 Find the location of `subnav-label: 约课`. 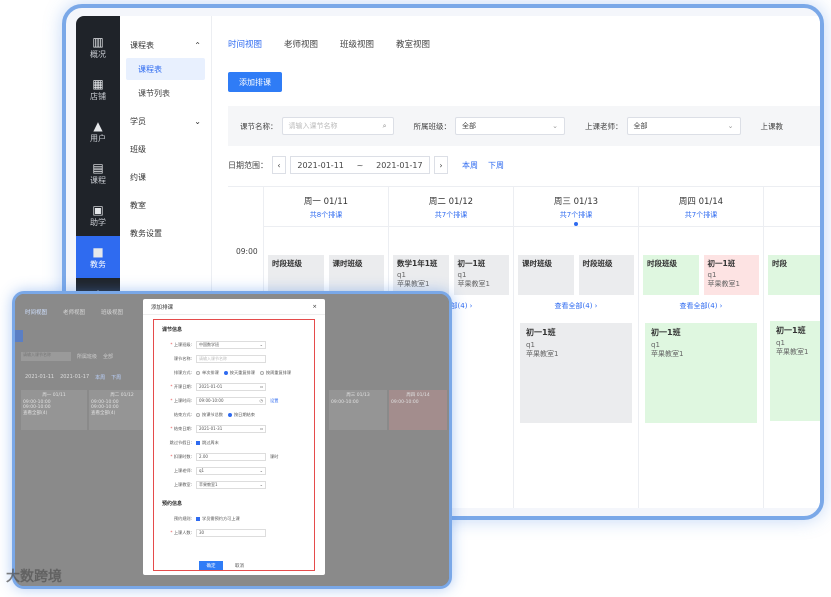

subnav-label: 约课 is located at coordinates (138, 177).